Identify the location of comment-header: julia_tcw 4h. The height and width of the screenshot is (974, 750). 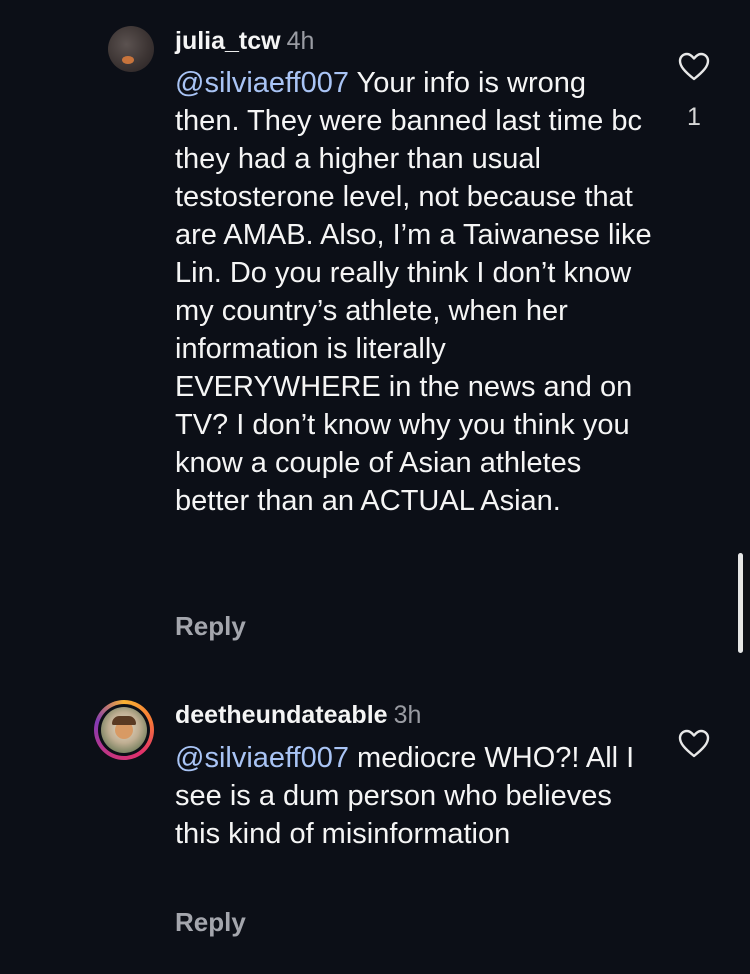
(244, 41).